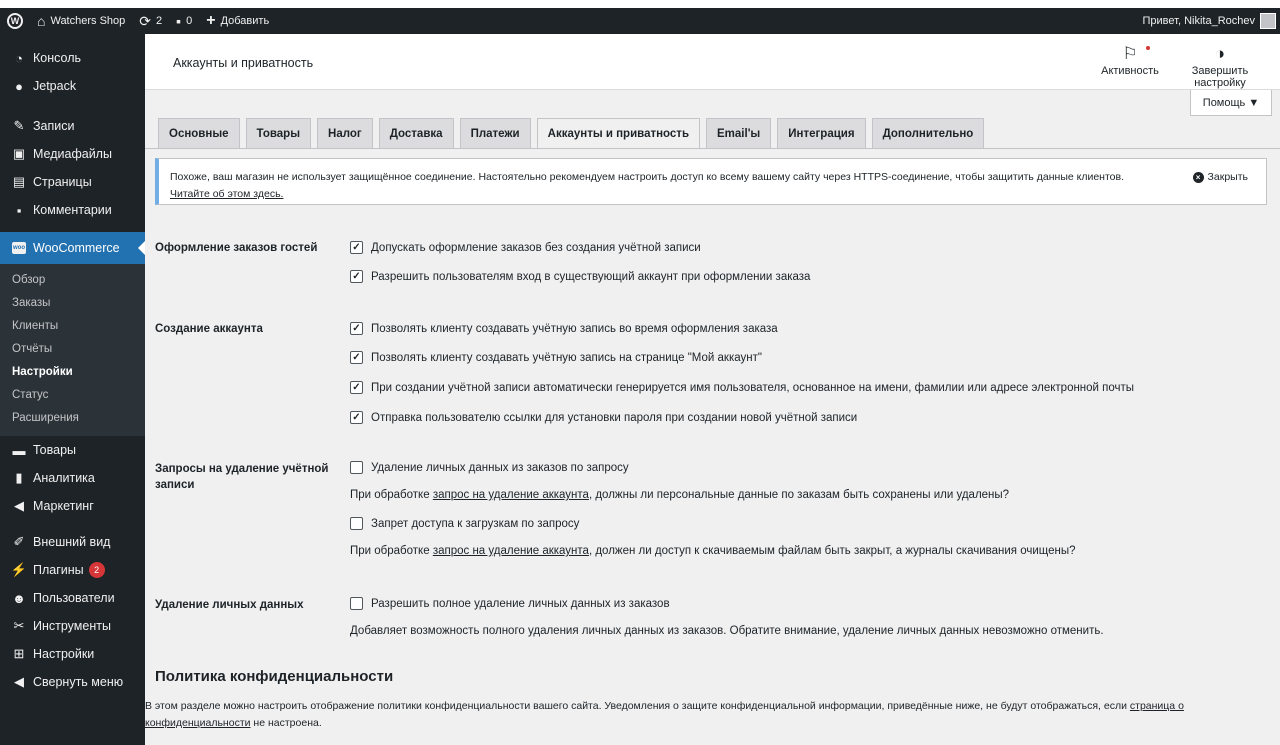  What do you see at coordinates (72, 154) in the screenshot?
I see `menu-media: ▣ Медиафайлы` at bounding box center [72, 154].